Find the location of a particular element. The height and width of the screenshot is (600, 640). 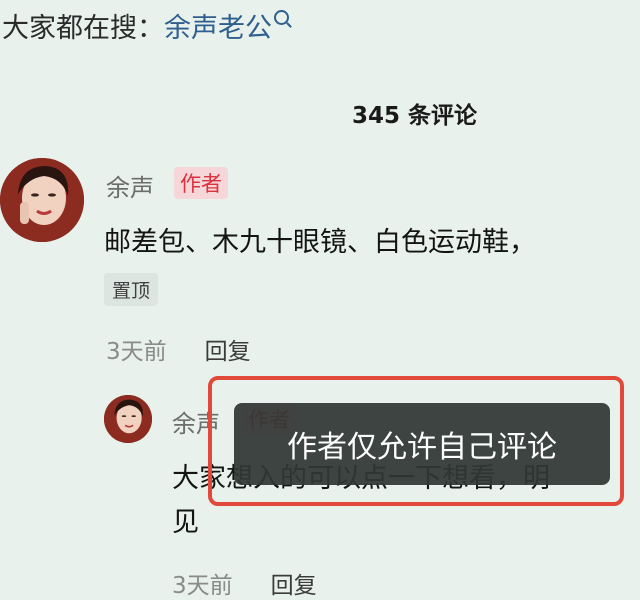

comment-text: 邮差包、木九十眼镜、白色运动鞋， is located at coordinates (320, 242).